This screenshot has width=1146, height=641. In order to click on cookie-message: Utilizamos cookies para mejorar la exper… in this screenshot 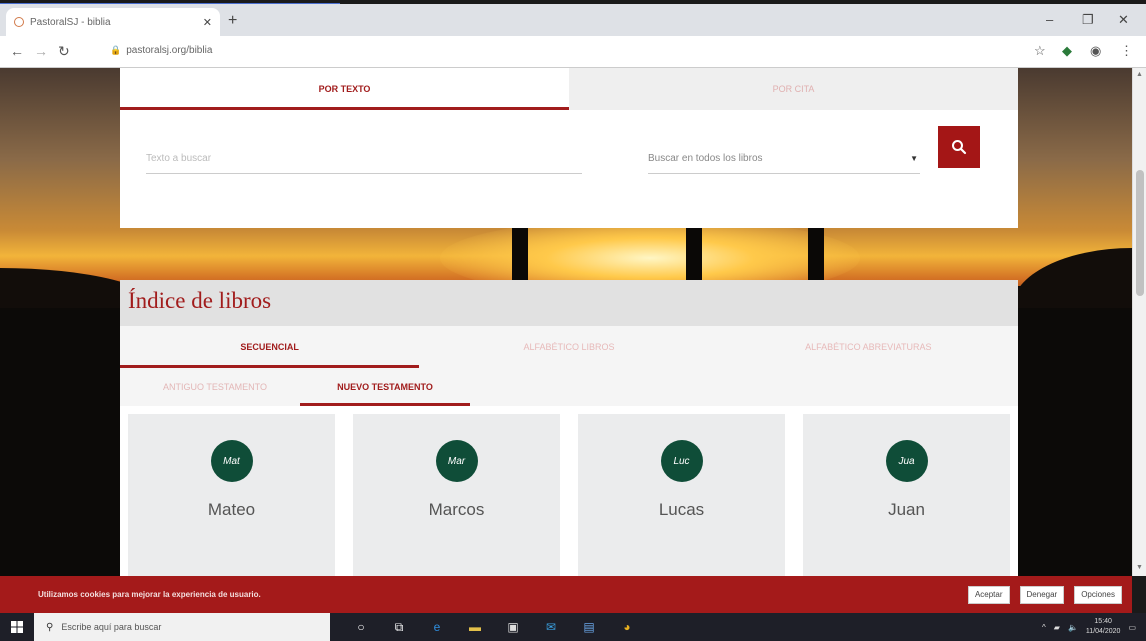, I will do `click(149, 594)`.